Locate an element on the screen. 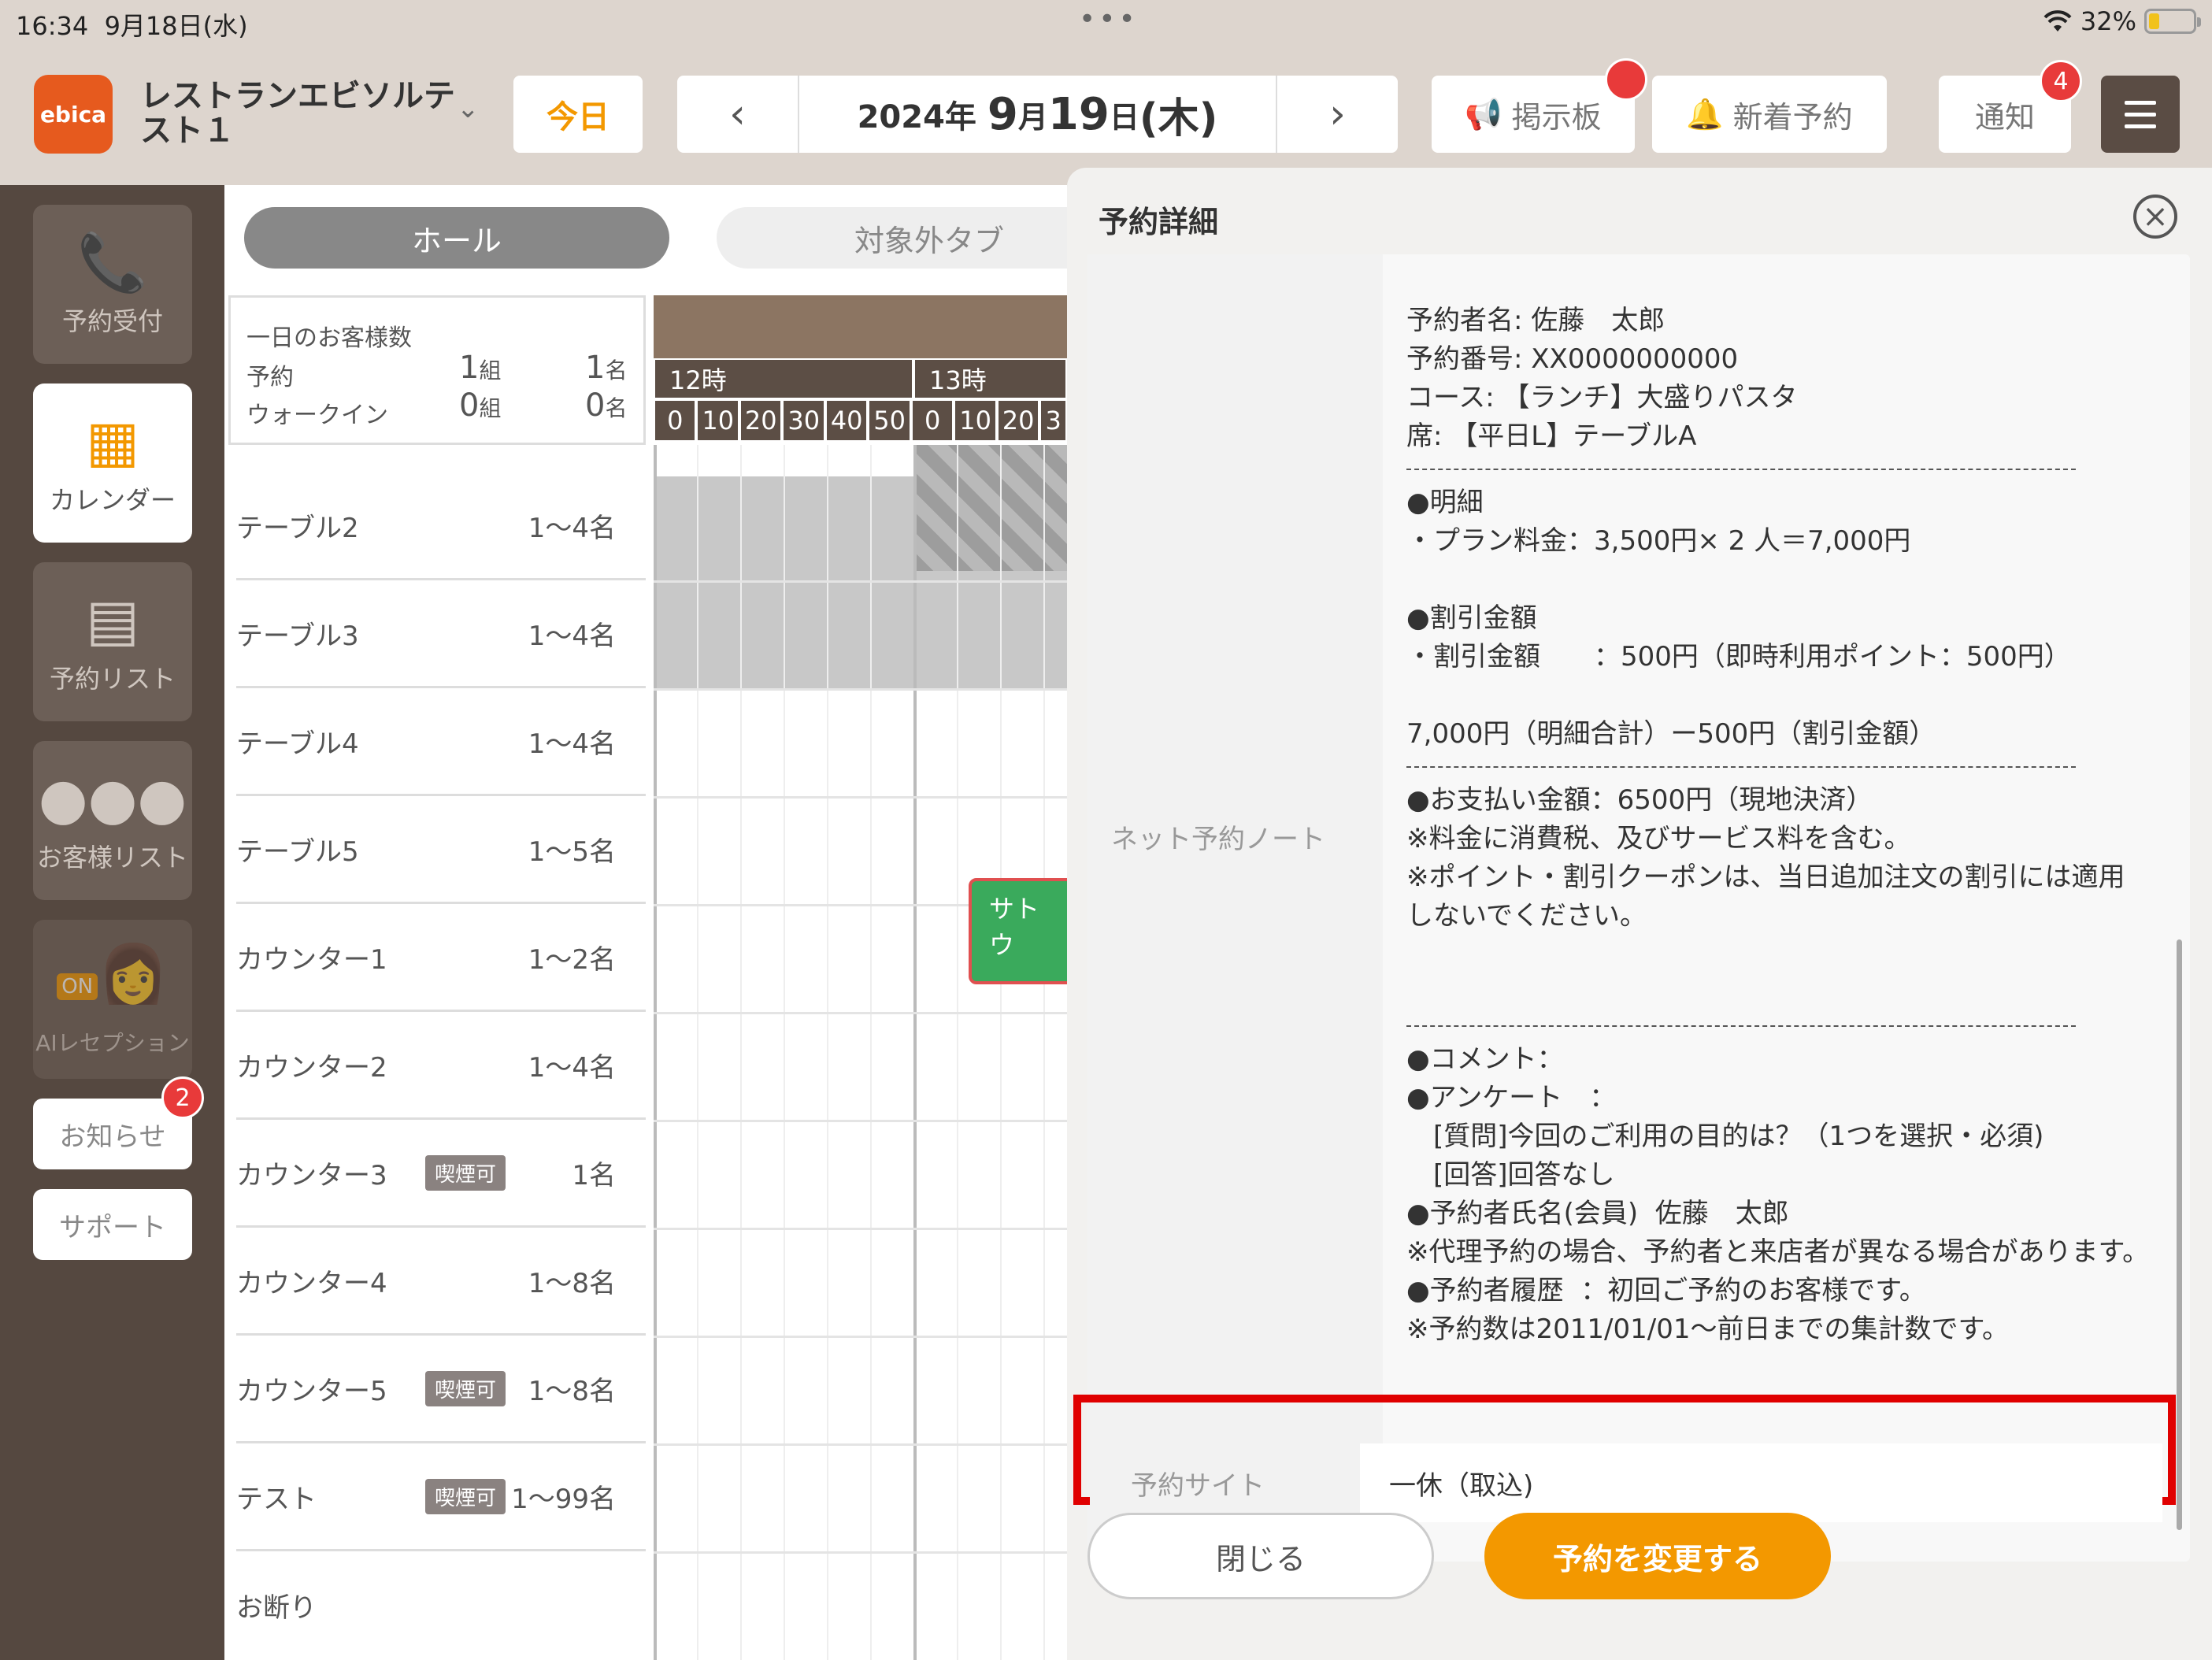 Image resolution: width=2212 pixels, height=1660 pixels. chevron-down-icon: ⌄ is located at coordinates (468, 108).